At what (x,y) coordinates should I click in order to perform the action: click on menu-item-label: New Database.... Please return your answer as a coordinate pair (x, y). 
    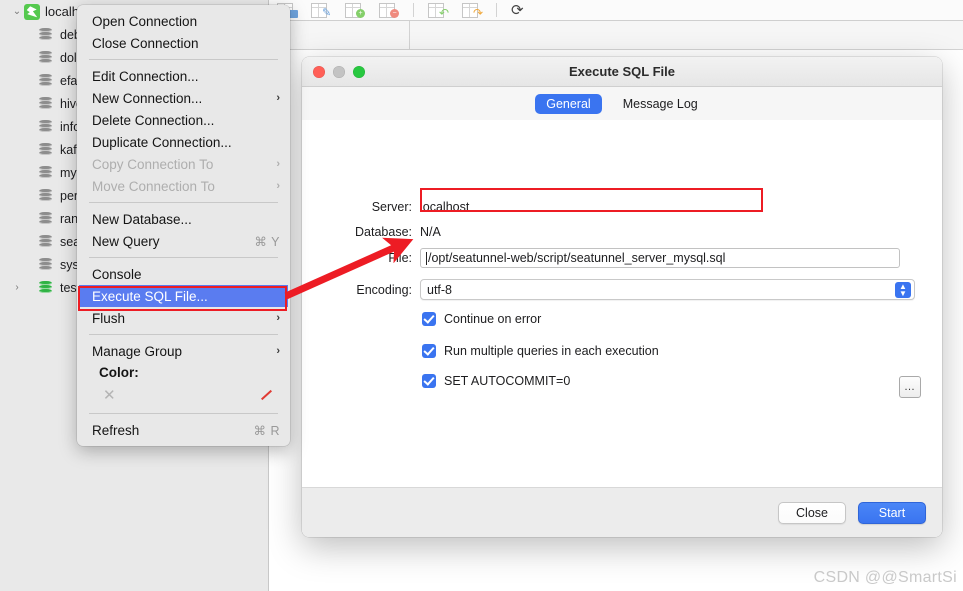
    Looking at the image, I should click on (142, 219).